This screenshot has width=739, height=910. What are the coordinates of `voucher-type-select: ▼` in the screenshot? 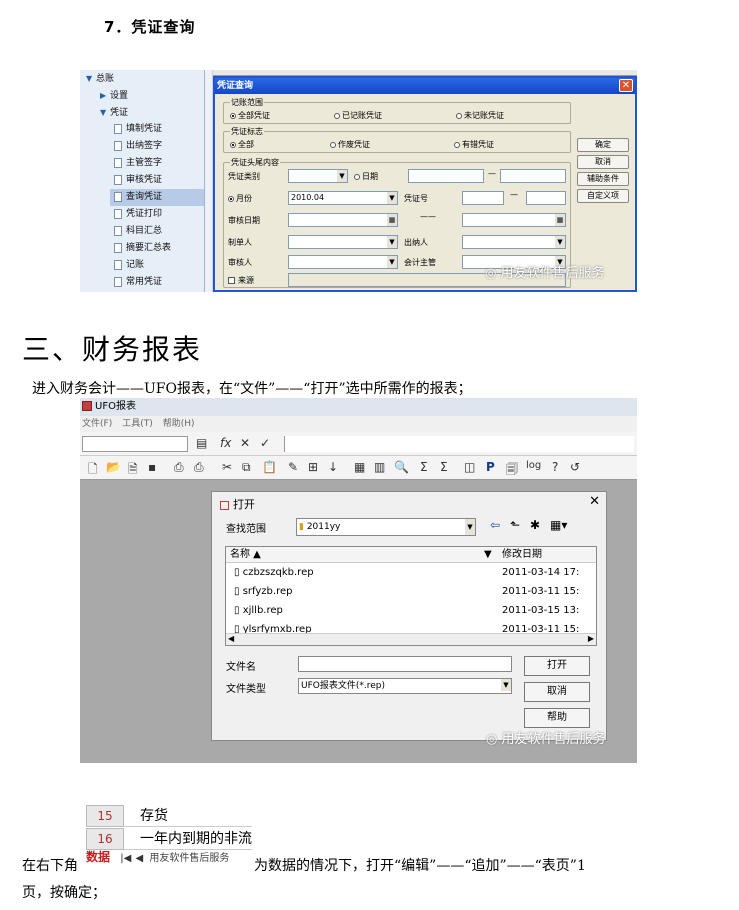 It's located at (318, 176).